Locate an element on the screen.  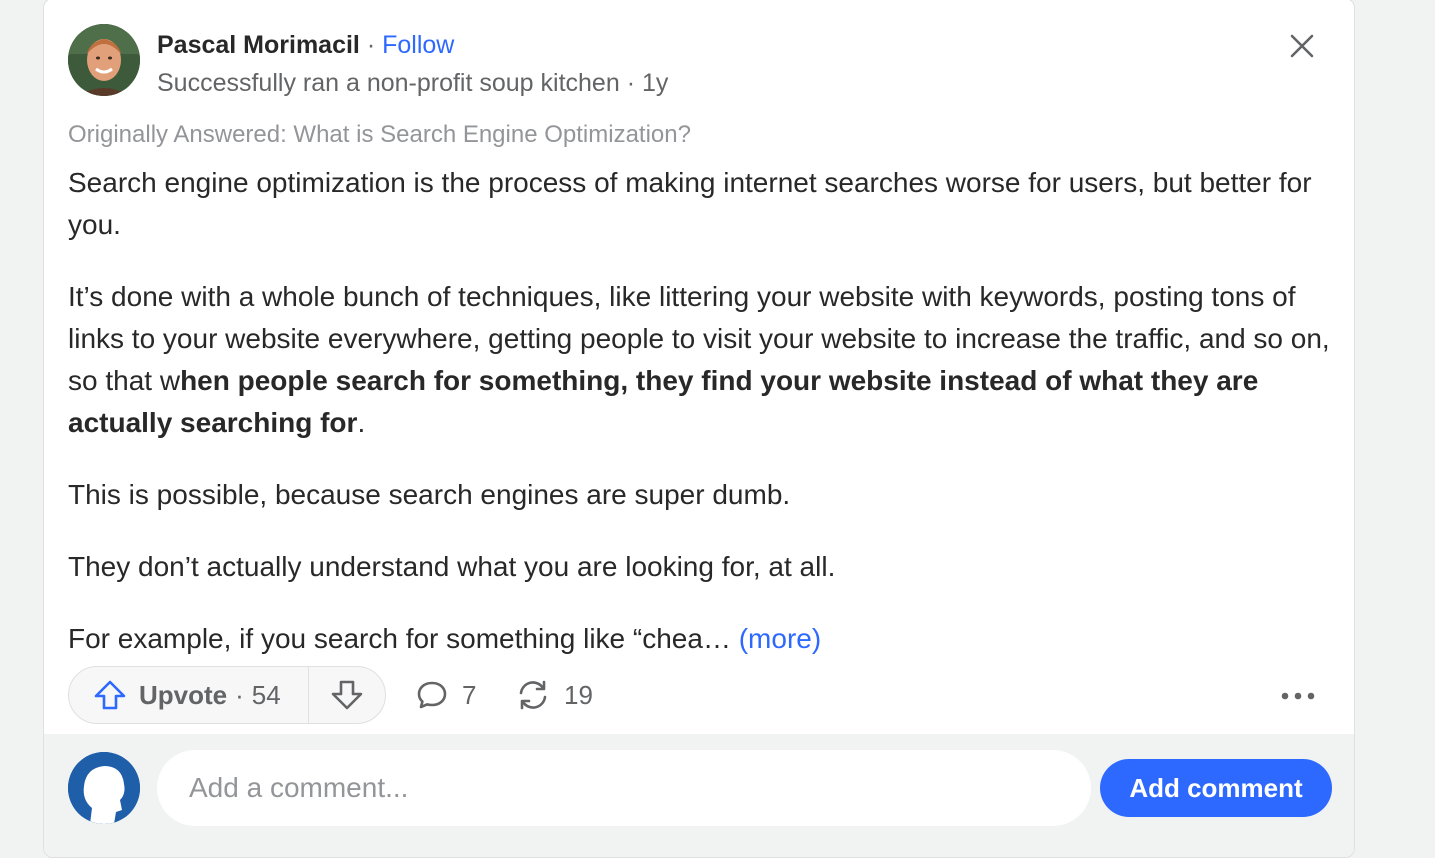
upvote-label: Upvote is located at coordinates (183, 694).